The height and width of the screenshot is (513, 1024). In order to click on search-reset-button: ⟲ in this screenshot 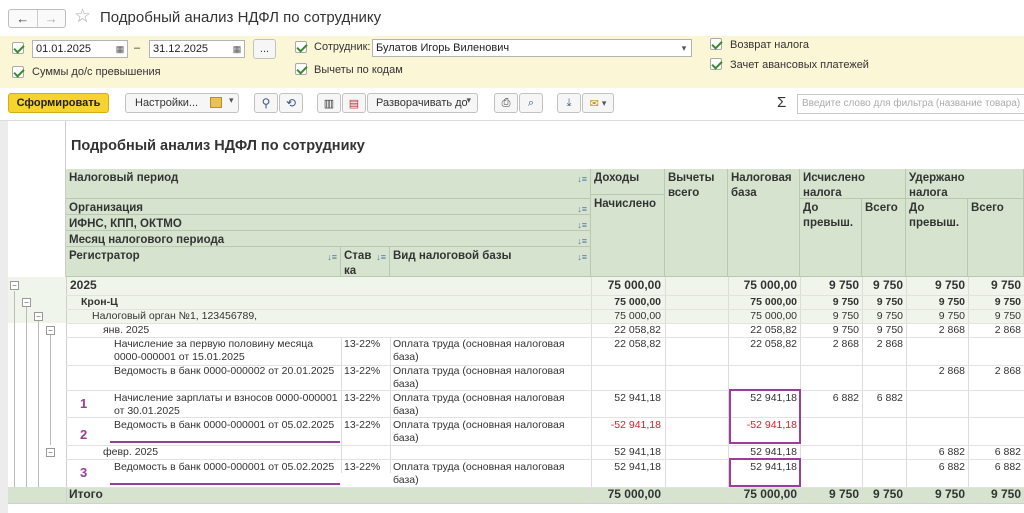, I will do `click(291, 103)`.